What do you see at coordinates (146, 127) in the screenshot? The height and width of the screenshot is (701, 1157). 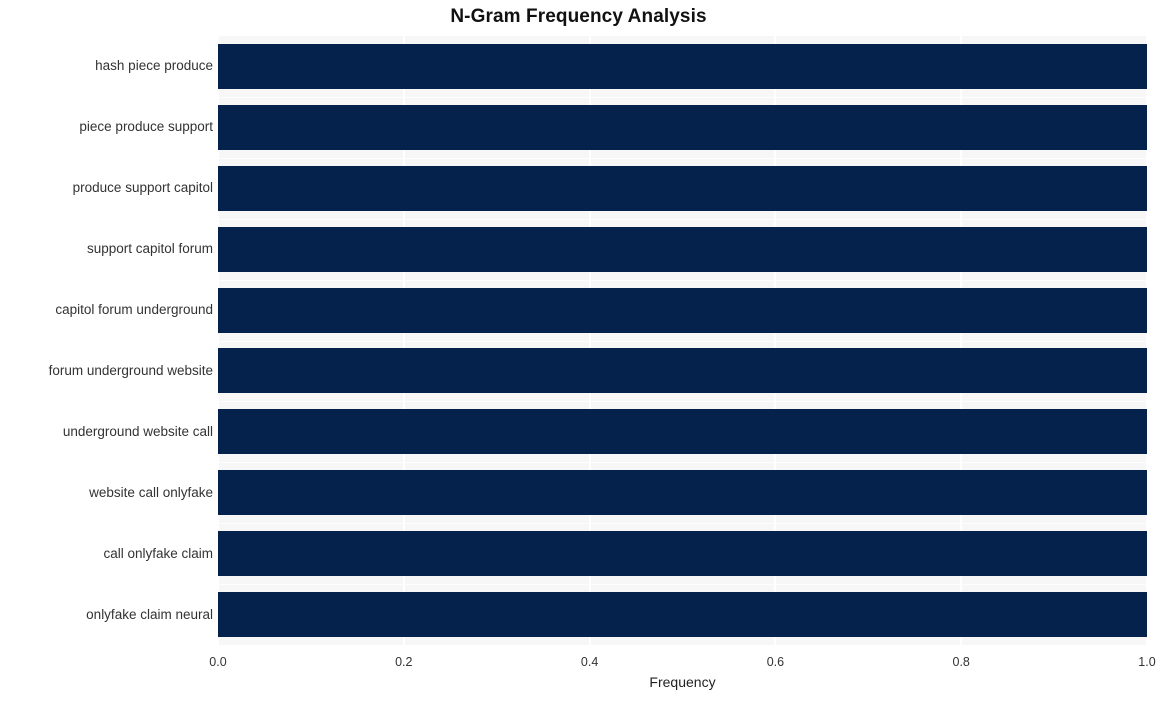 I see `y-axis-tick-label: piece produce support` at bounding box center [146, 127].